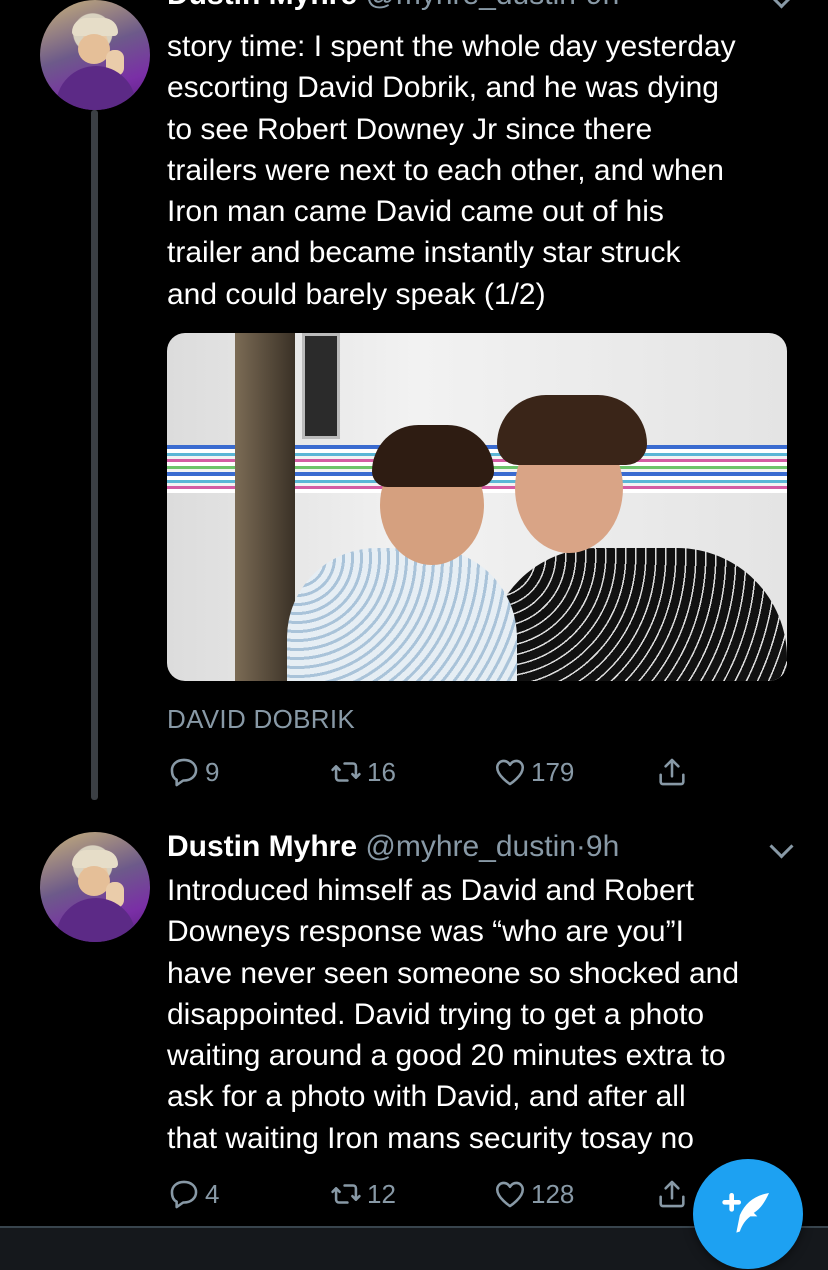  I want to click on reply-count: 9, so click(212, 771).